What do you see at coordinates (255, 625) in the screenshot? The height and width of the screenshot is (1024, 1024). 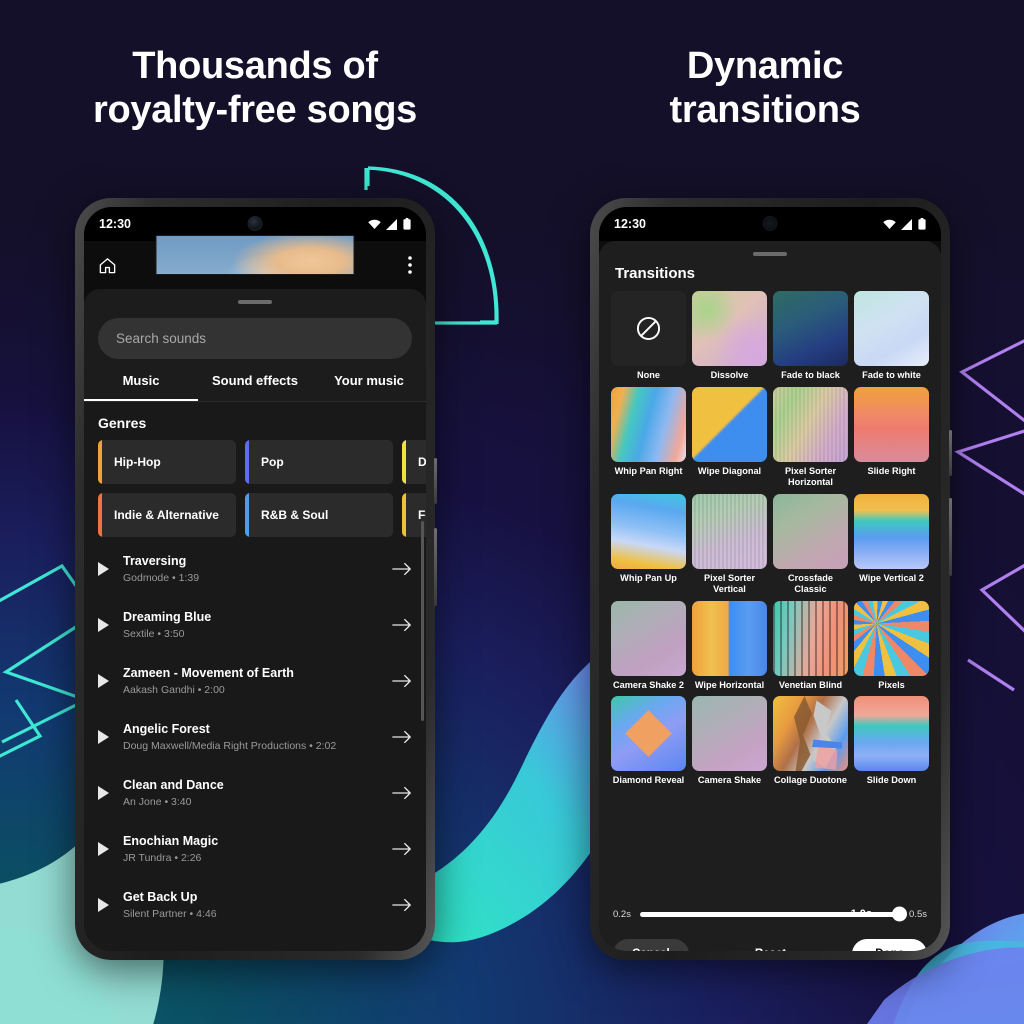 I see `song-row: Dreaming Blue Sextile • 3:50` at bounding box center [255, 625].